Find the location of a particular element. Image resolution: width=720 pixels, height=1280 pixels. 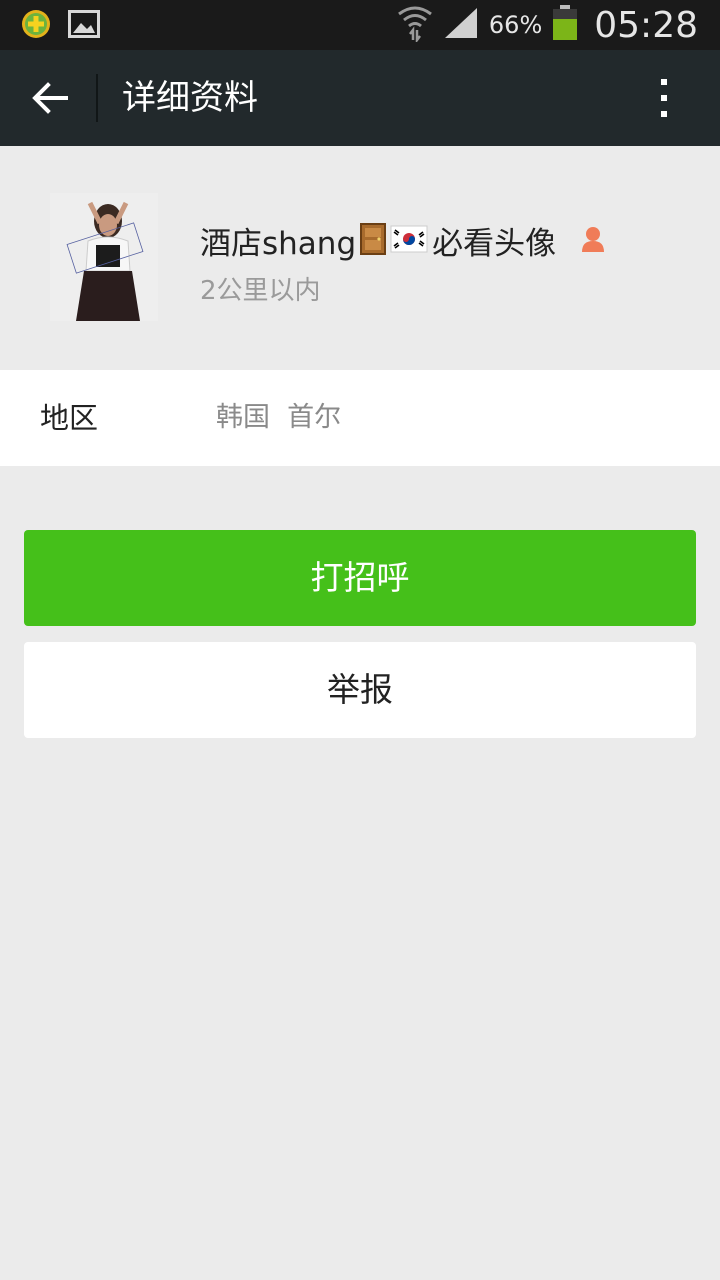

more-options-button is located at coordinates (664, 98).